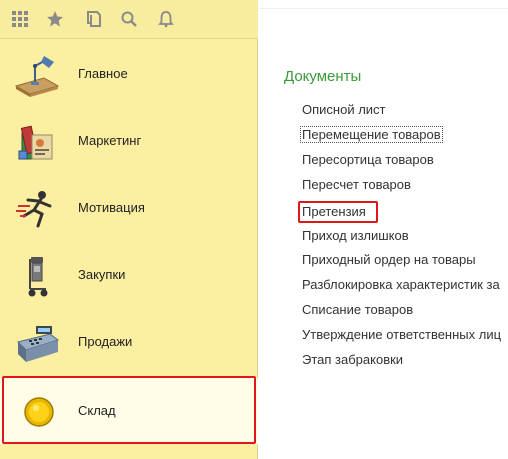 The width and height of the screenshot is (508, 459). What do you see at coordinates (105, 341) in the screenshot?
I see `sidebar-item-label: Продажи` at bounding box center [105, 341].